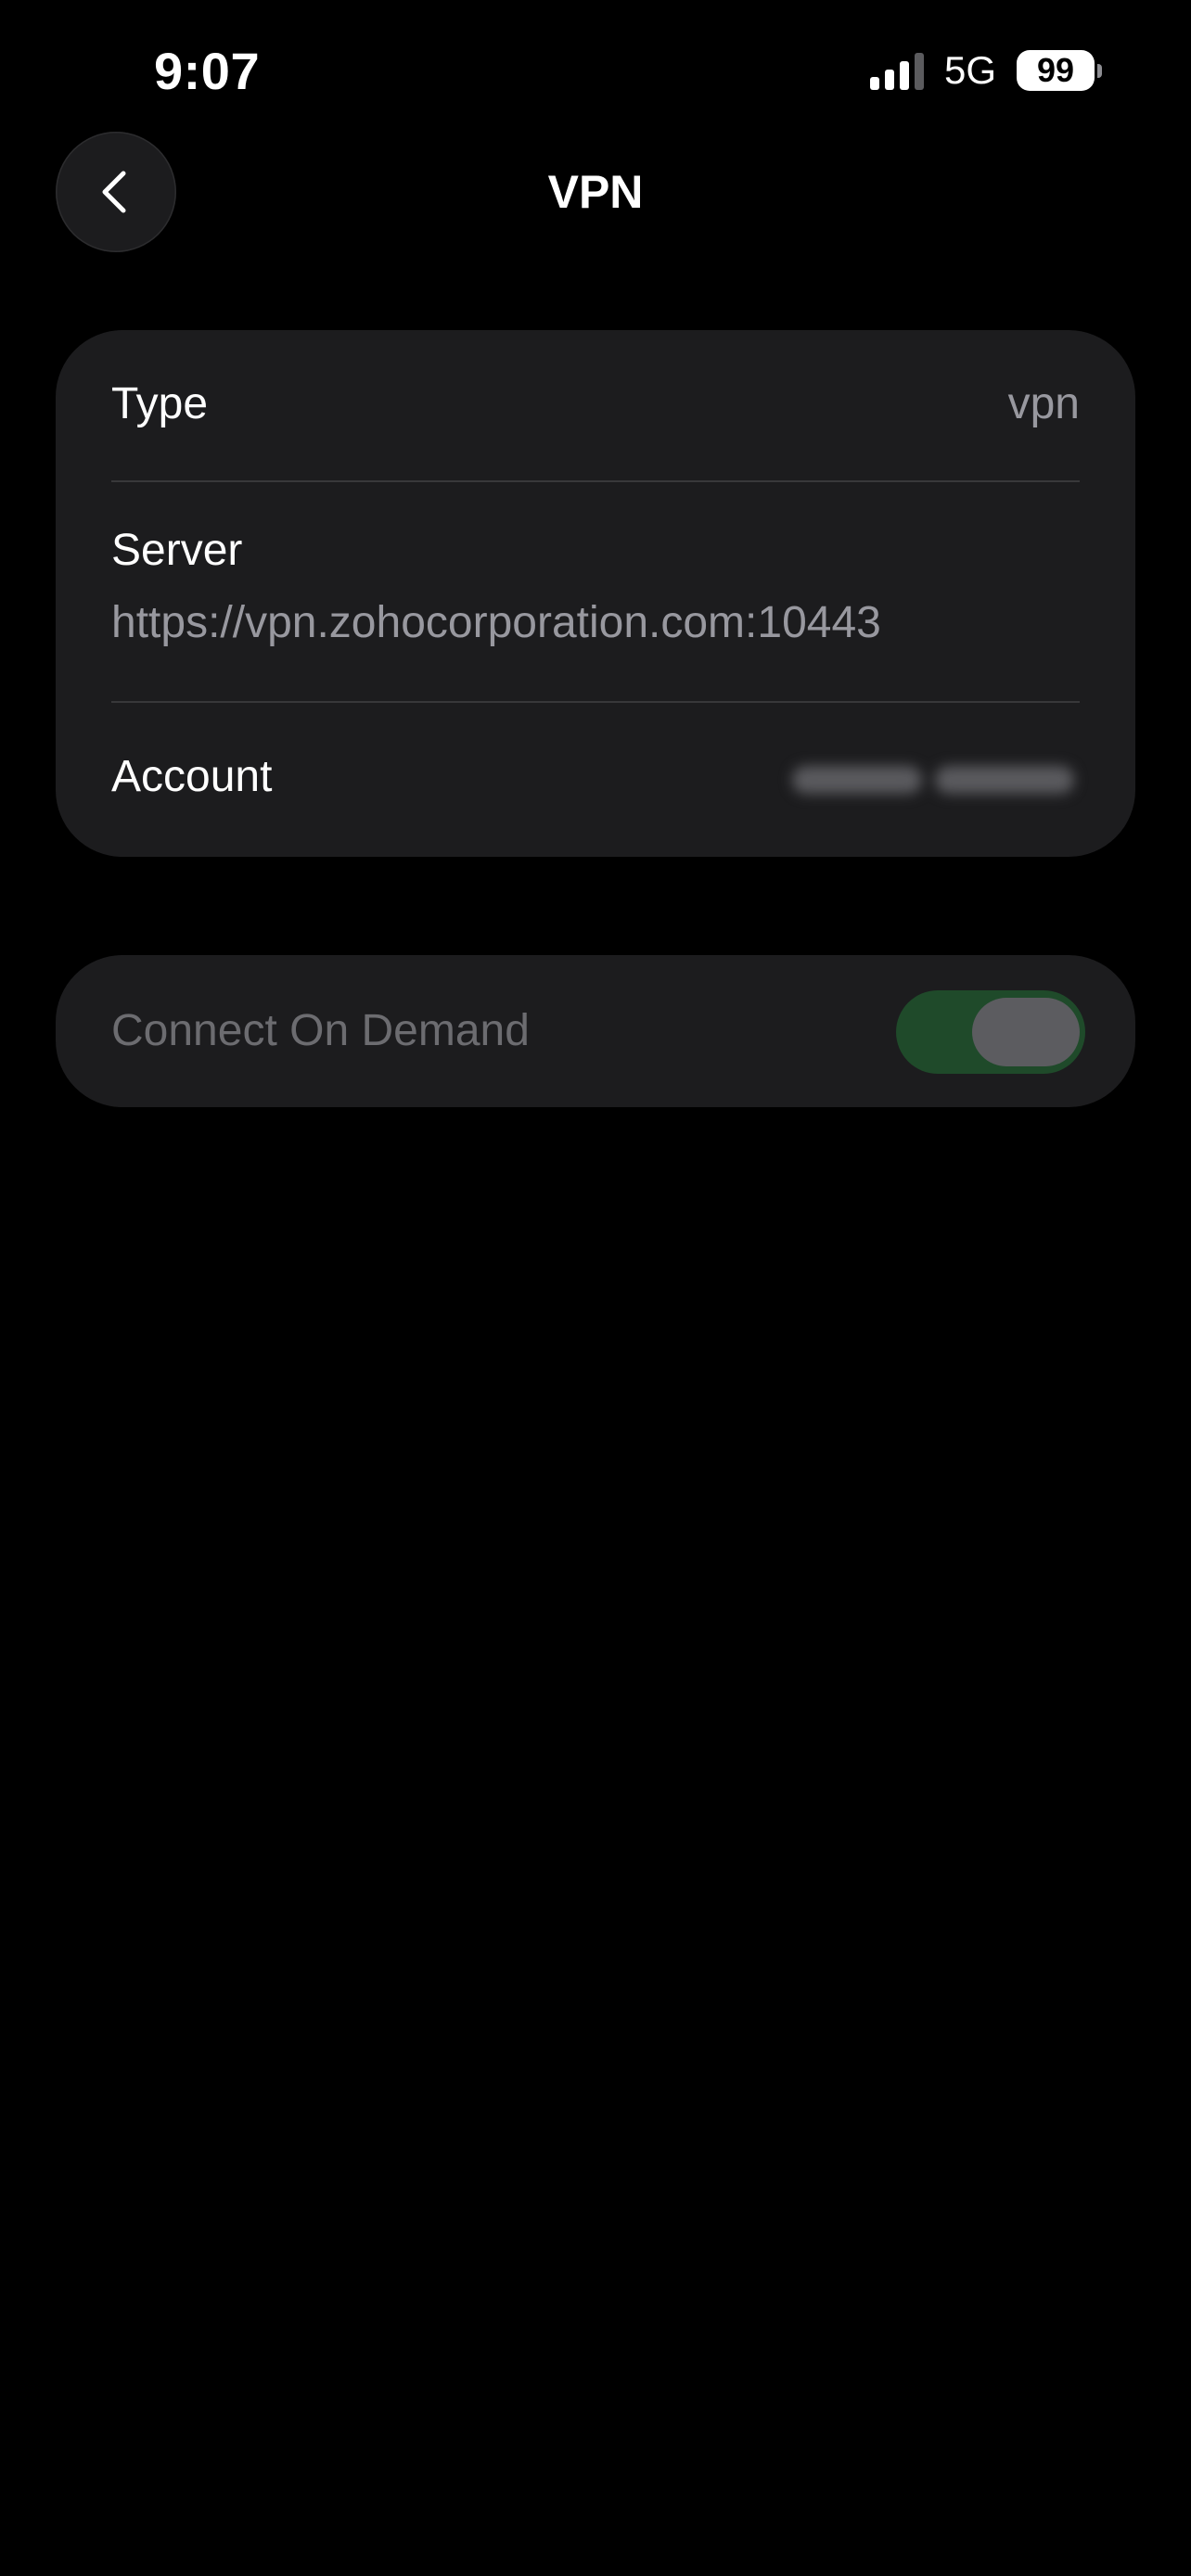 This screenshot has width=1191, height=2576. Describe the element at coordinates (1043, 403) in the screenshot. I see `type-value: vpn` at that location.